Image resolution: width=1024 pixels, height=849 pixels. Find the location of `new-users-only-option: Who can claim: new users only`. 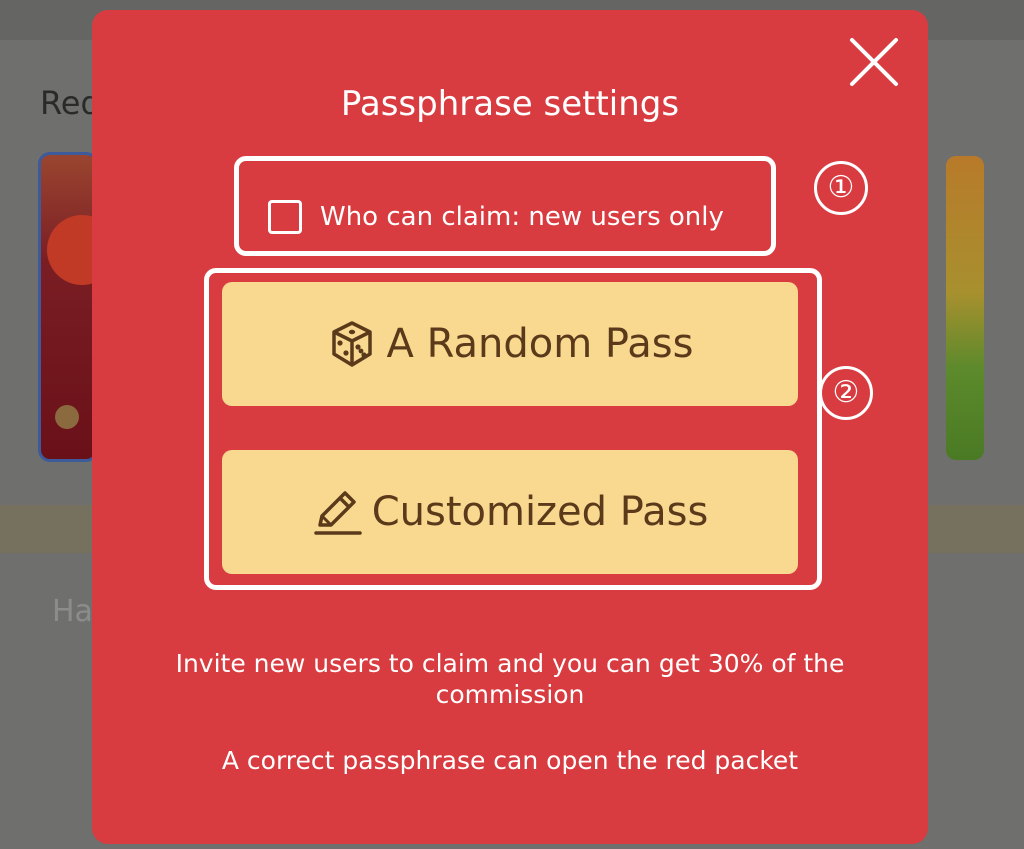

new-users-only-option: Who can claim: new users only is located at coordinates (496, 217).